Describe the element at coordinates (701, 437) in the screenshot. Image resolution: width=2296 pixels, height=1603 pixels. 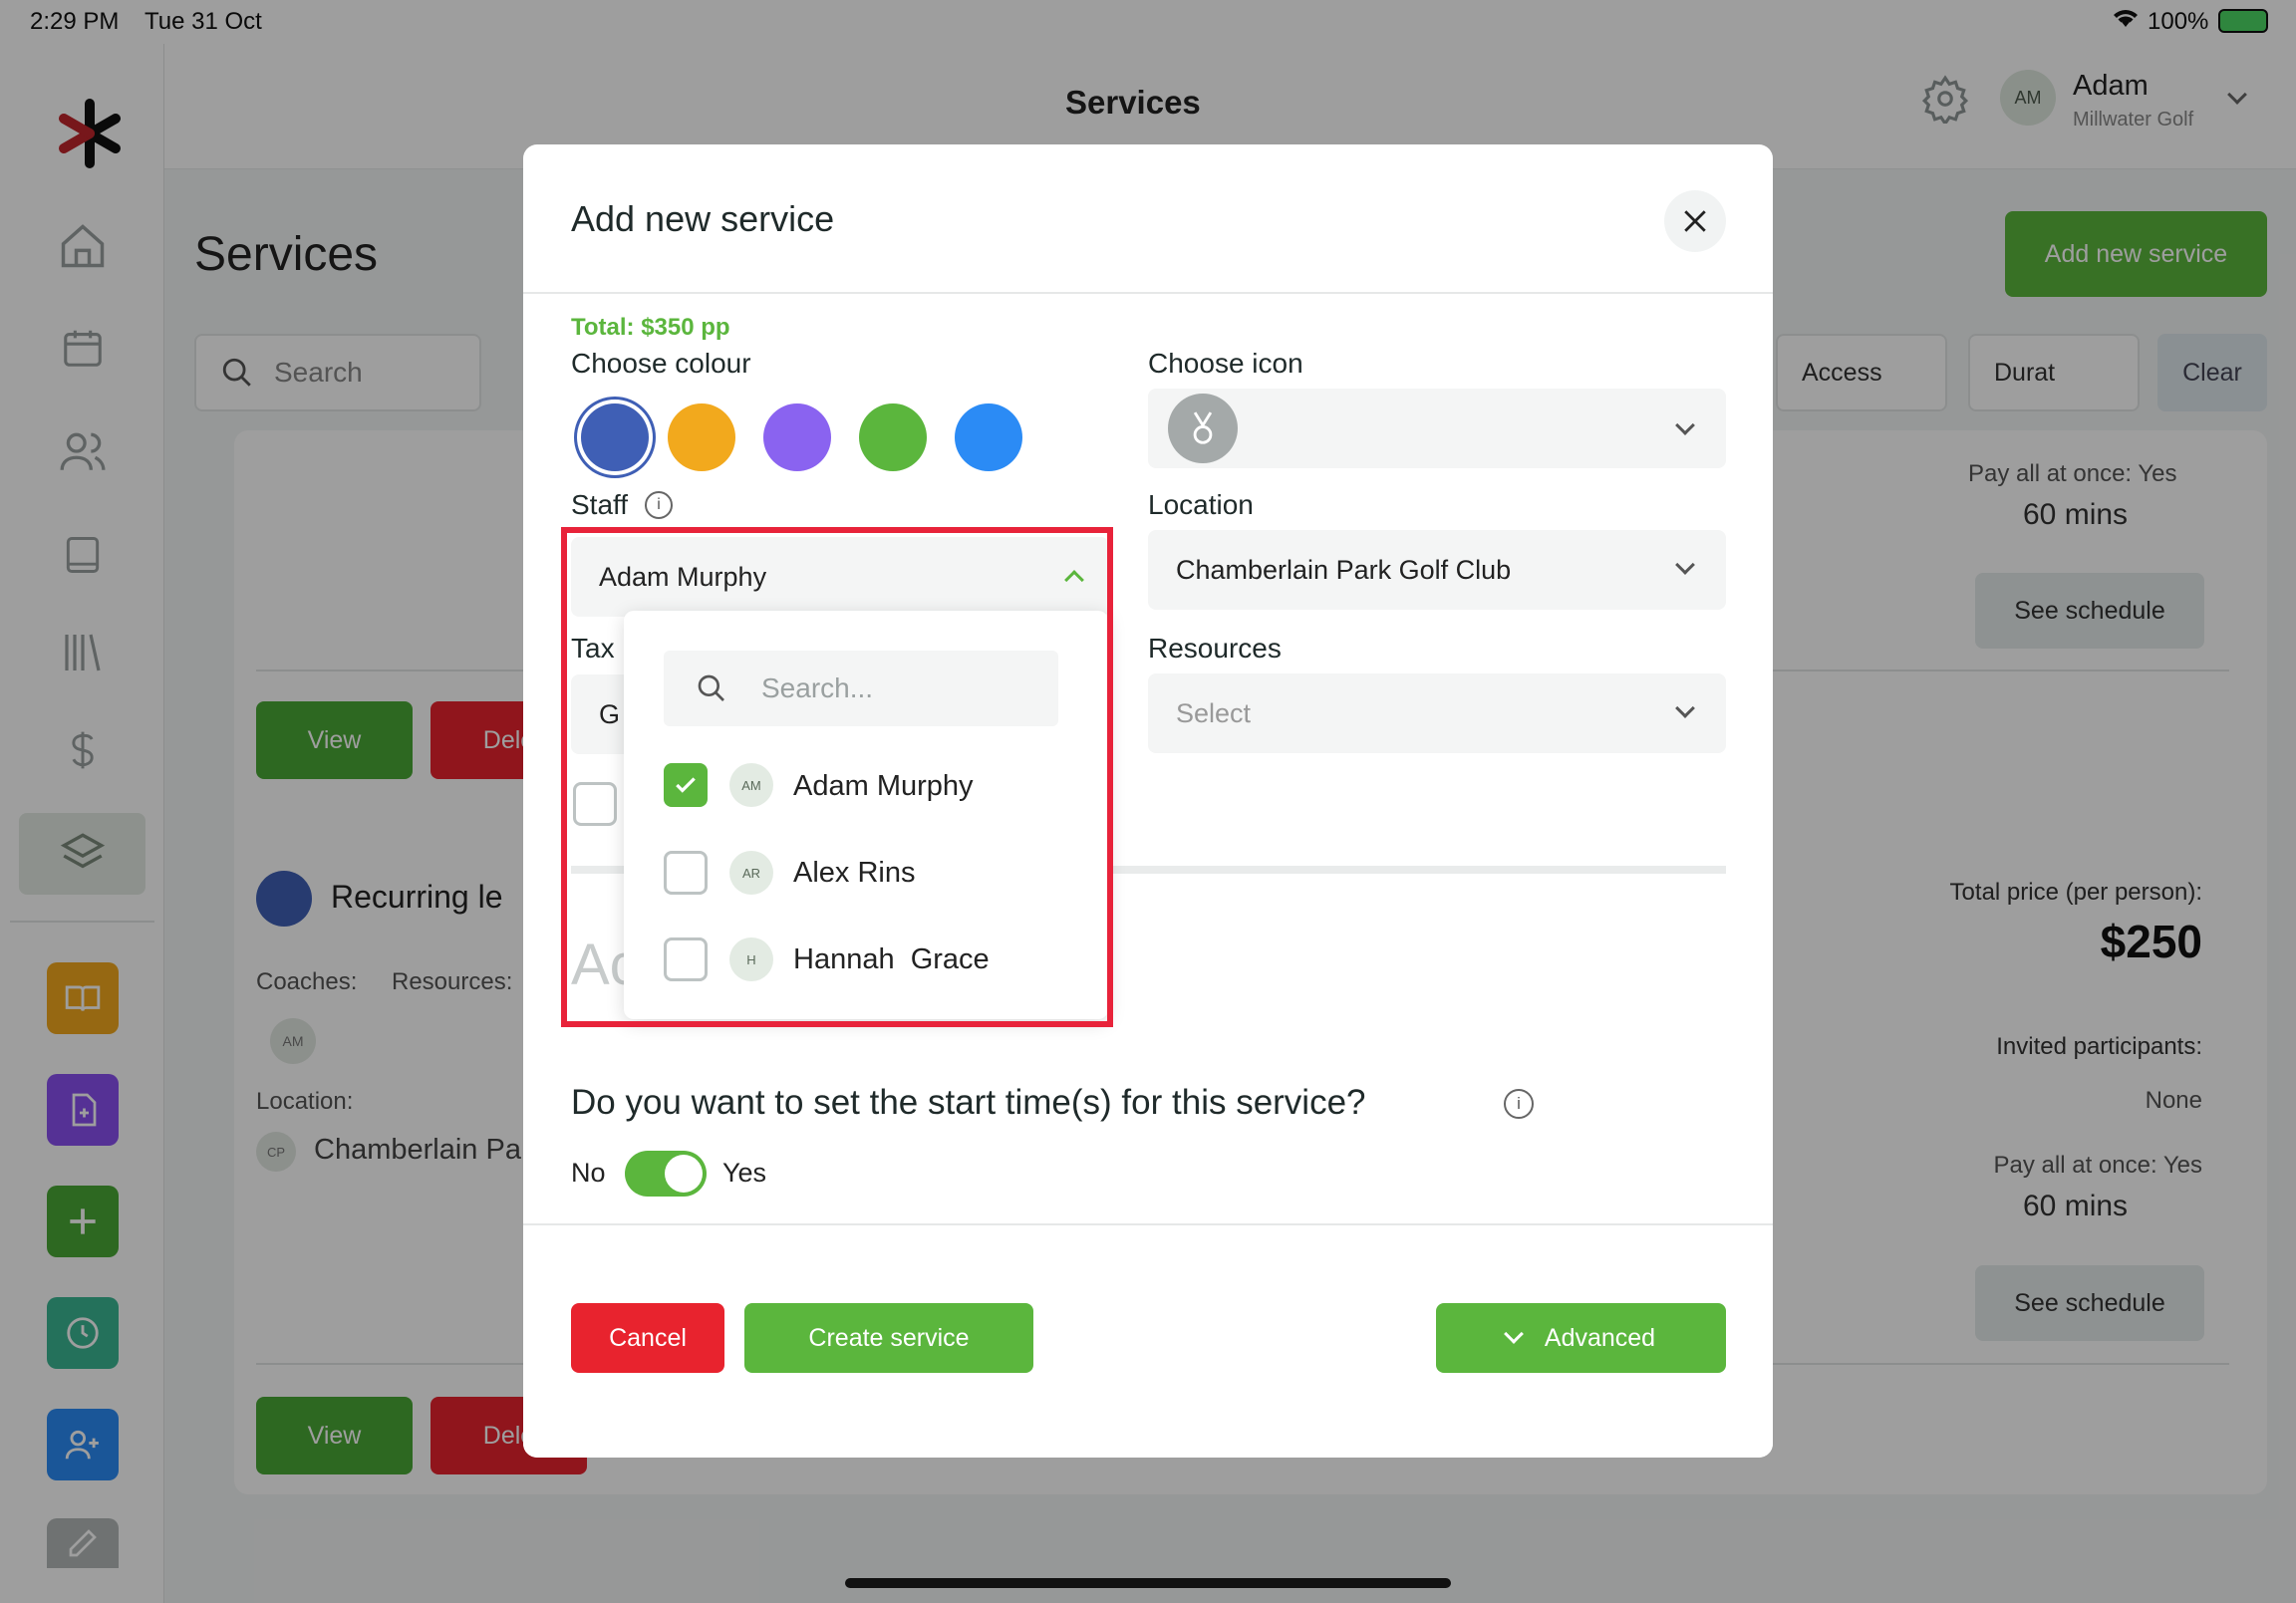
I see `colour-swatch-orange` at that location.